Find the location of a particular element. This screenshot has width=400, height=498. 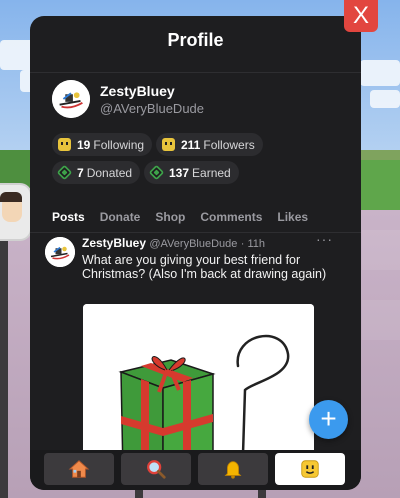

following-count: 19 is located at coordinates (84, 144).